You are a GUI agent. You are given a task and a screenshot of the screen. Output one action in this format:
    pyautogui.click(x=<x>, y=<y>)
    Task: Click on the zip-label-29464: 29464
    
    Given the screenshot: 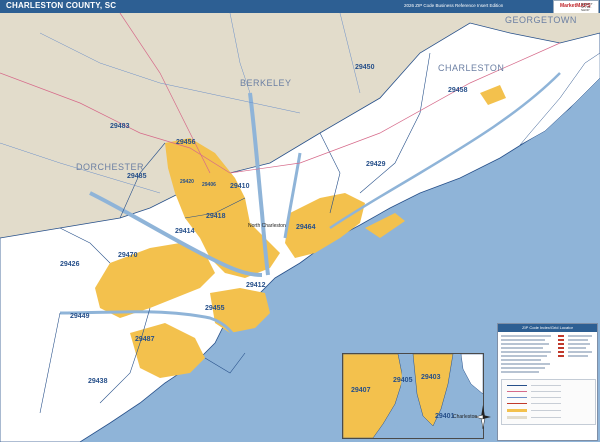 What is the action you would take?
    pyautogui.click(x=306, y=227)
    